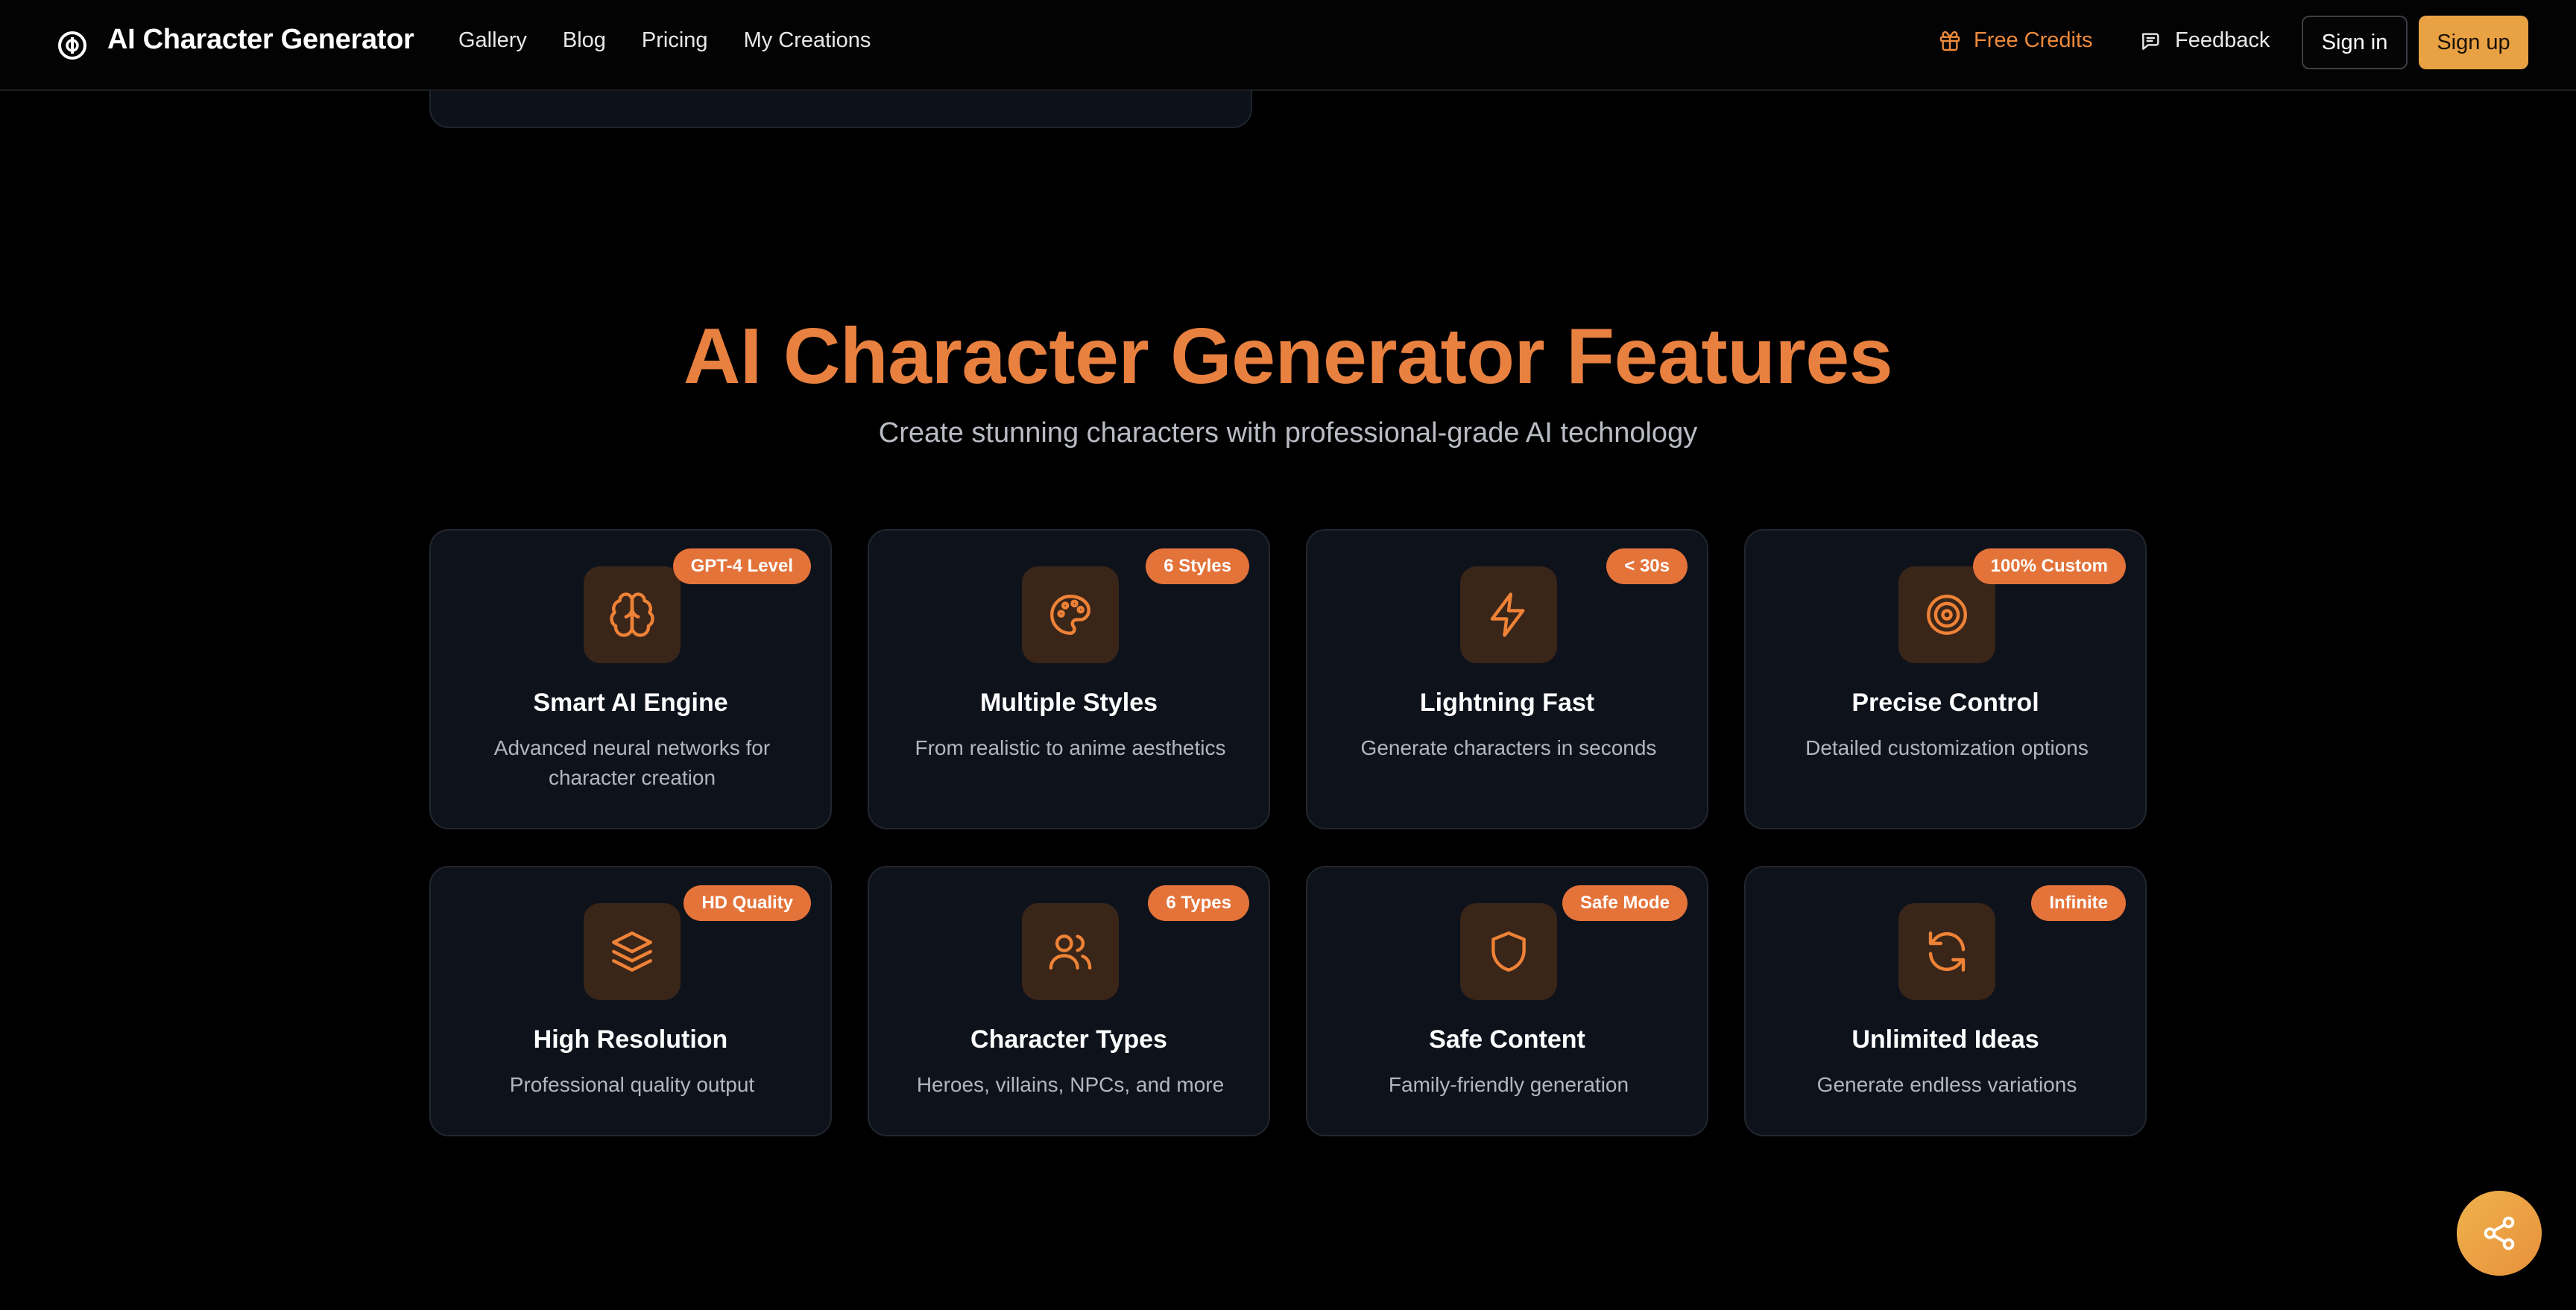 This screenshot has width=2576, height=1310. I want to click on feature-description: Family-friendly generation, so click(1509, 1084).